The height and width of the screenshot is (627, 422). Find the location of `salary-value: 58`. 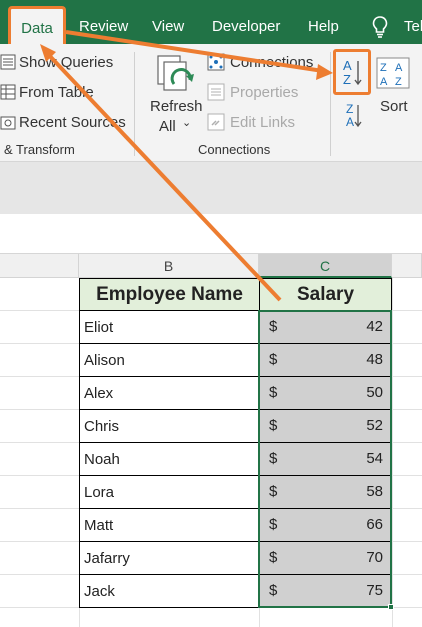

salary-value: 58 is located at coordinates (374, 491).